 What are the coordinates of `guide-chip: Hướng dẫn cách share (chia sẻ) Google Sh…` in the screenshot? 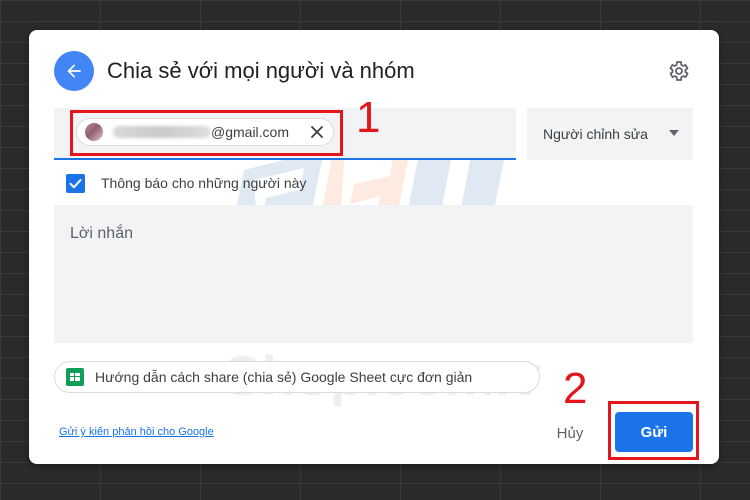 It's located at (297, 377).